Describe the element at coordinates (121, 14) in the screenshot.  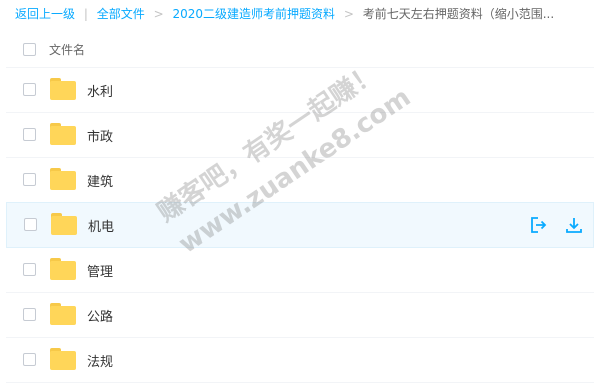
I see `all-files-link: 全部文件` at that location.